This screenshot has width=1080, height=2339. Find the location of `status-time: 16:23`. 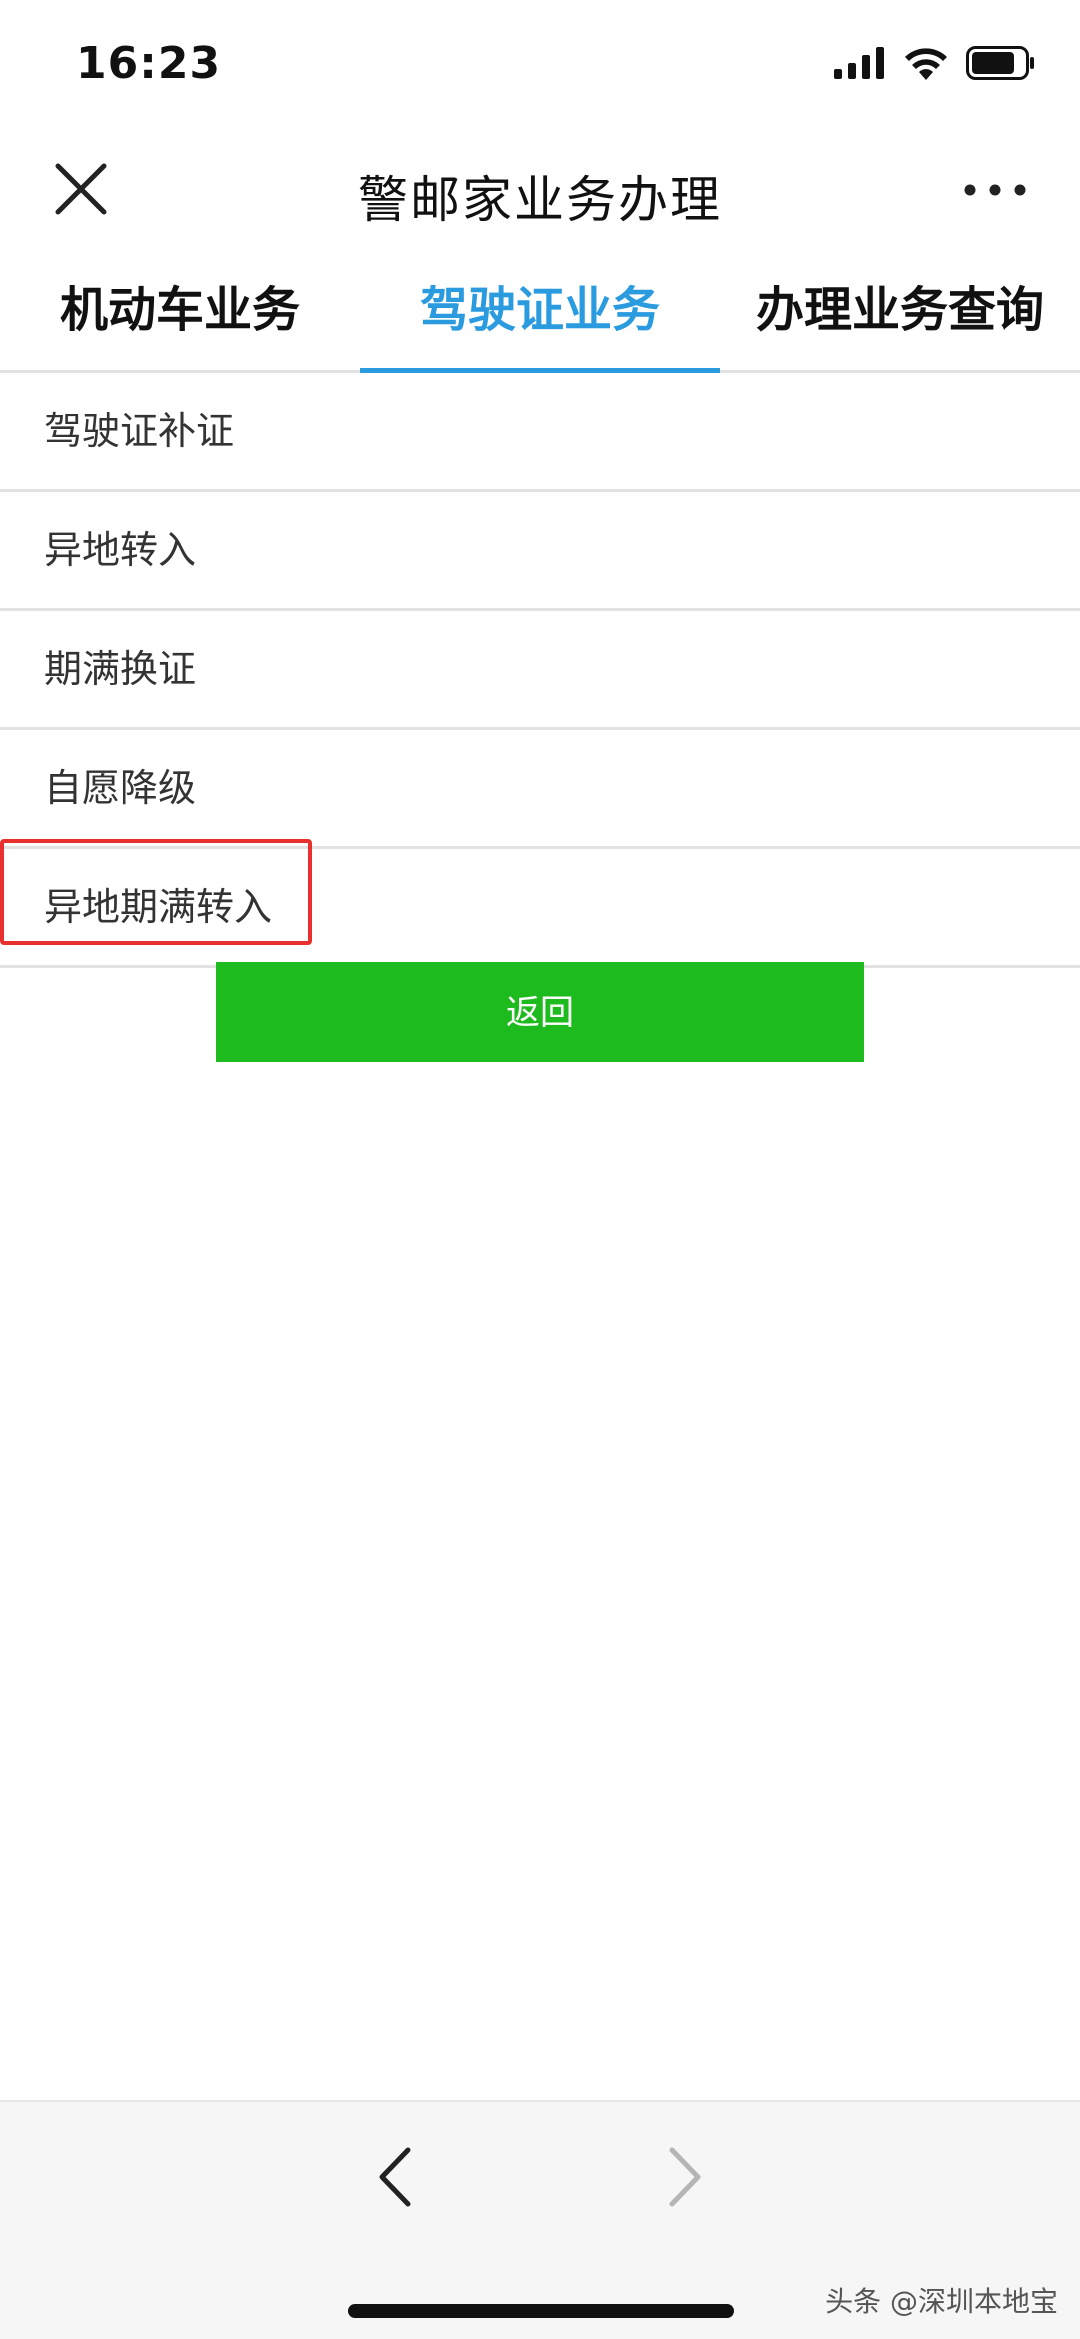

status-time: 16:23 is located at coordinates (149, 63).